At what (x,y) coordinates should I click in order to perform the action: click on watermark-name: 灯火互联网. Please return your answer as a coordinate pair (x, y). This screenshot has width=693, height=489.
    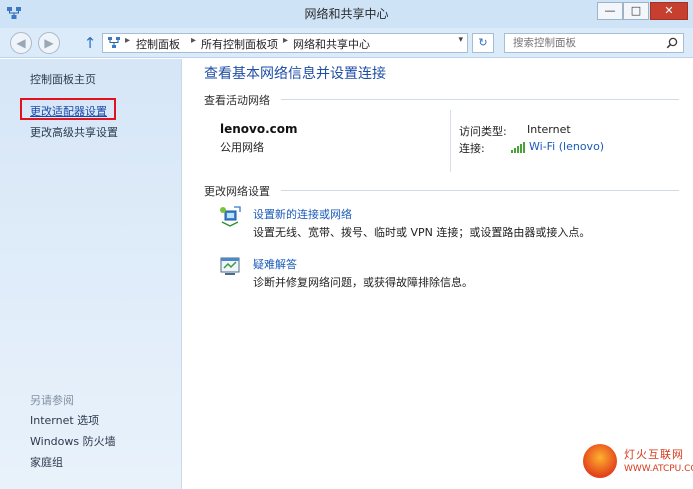
    Looking at the image, I should click on (654, 454).